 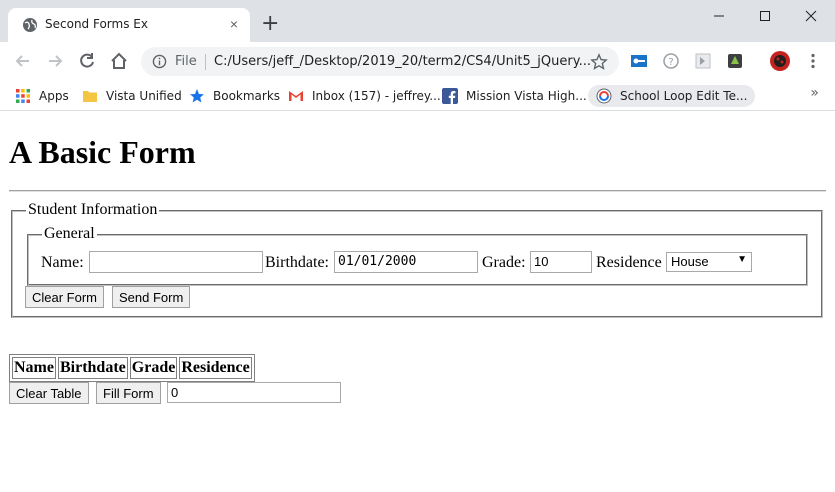 I want to click on tab-title: Second Forms Ex, so click(x=96, y=24).